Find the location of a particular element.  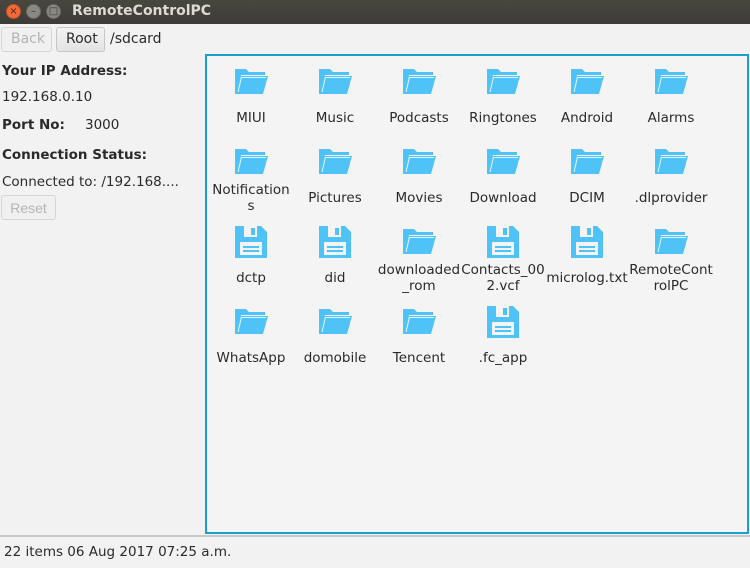

item-name: microlog.txt is located at coordinates (587, 278).